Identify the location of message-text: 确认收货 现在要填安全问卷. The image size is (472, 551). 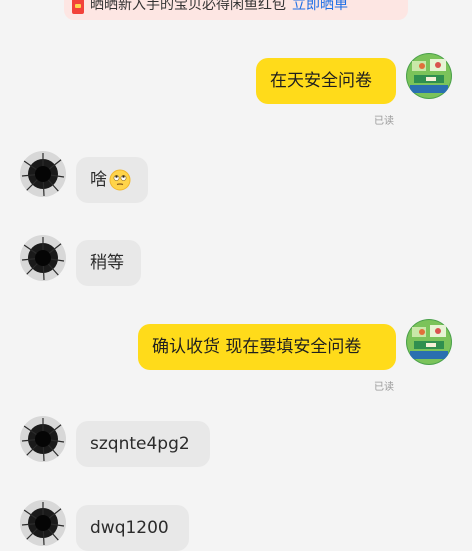
(257, 347).